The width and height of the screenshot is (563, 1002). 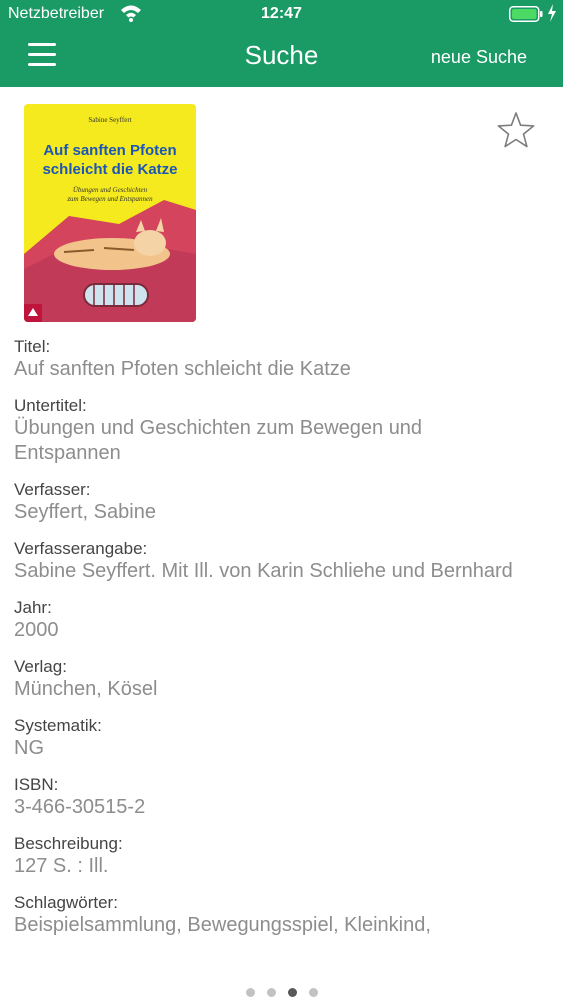 What do you see at coordinates (110, 190) in the screenshot?
I see `svg-text: Übungen und Geschichten` at bounding box center [110, 190].